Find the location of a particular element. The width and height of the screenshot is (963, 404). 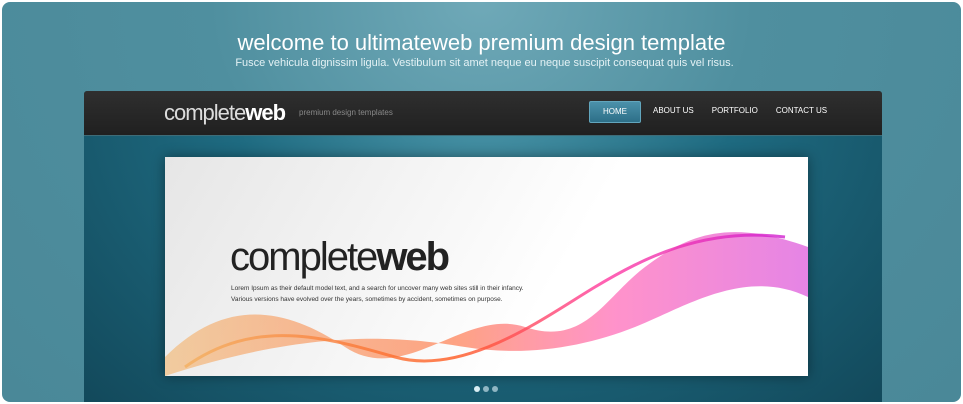

tagline: premium design templates is located at coordinates (346, 112).